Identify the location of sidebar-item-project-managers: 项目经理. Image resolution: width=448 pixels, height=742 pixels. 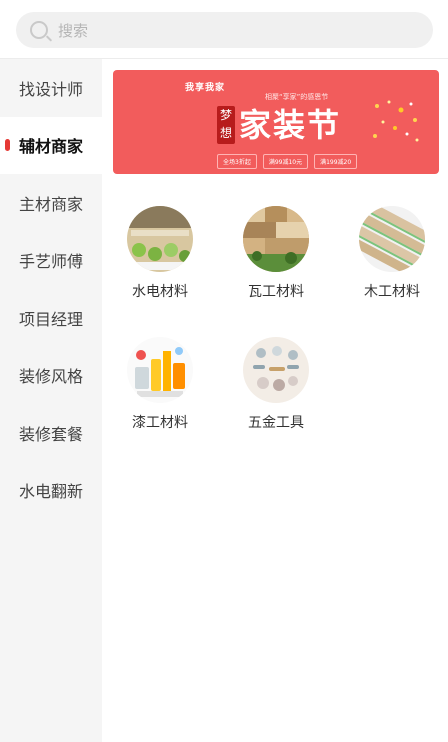
(51, 318).